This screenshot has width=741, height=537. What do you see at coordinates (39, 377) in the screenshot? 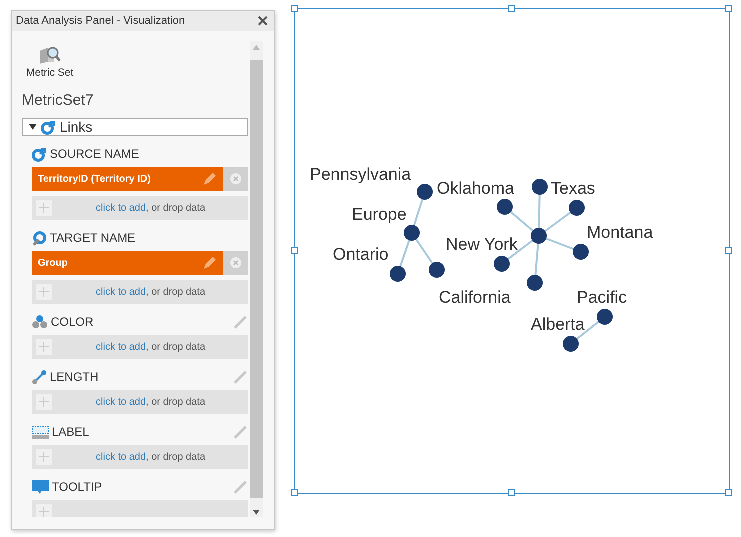
I see `line-icon` at bounding box center [39, 377].